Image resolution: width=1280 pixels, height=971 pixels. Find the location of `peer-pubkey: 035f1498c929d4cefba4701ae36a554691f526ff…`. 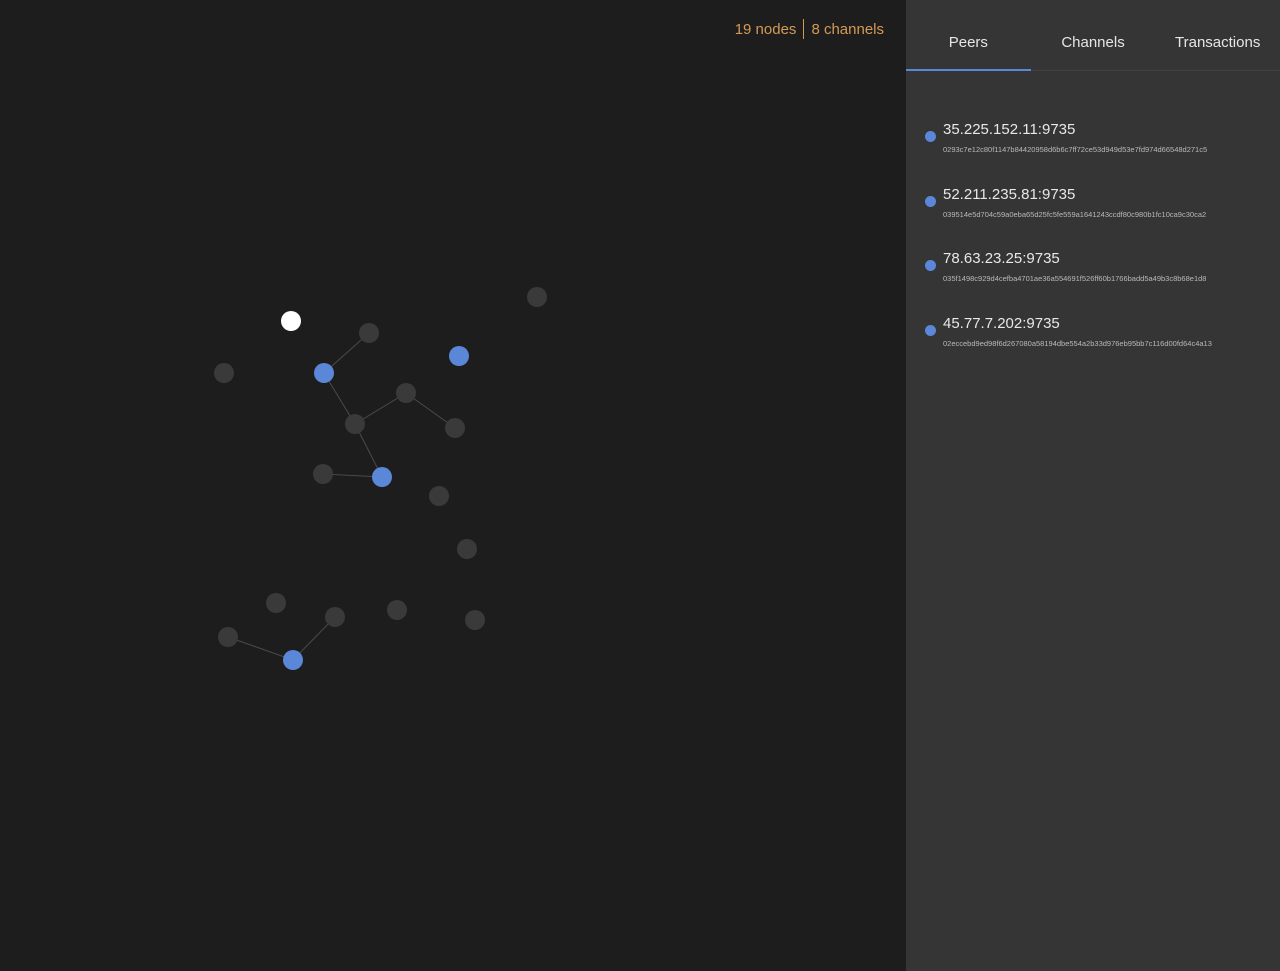

peer-pubkey: 035f1498c929d4cefba4701ae36a554691f526ff… is located at coordinates (1075, 279).